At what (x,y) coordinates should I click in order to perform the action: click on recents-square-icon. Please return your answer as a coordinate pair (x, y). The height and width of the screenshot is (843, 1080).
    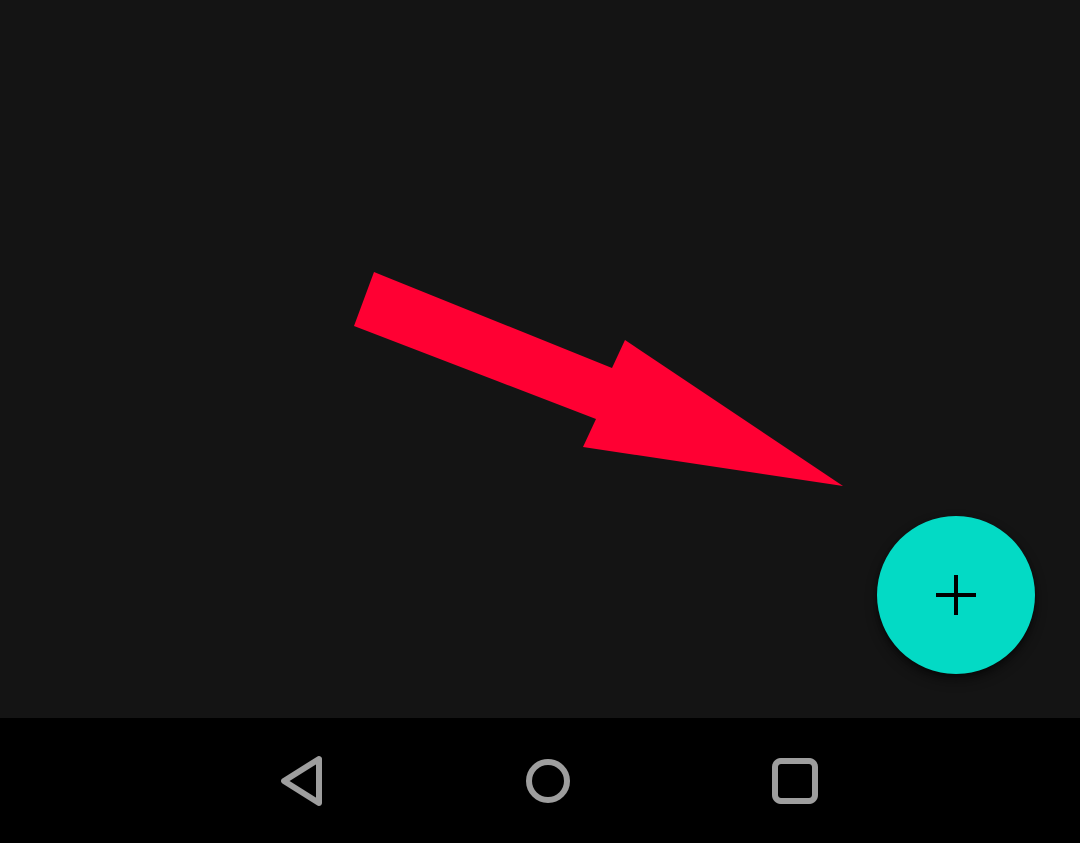
    Looking at the image, I should click on (795, 780).